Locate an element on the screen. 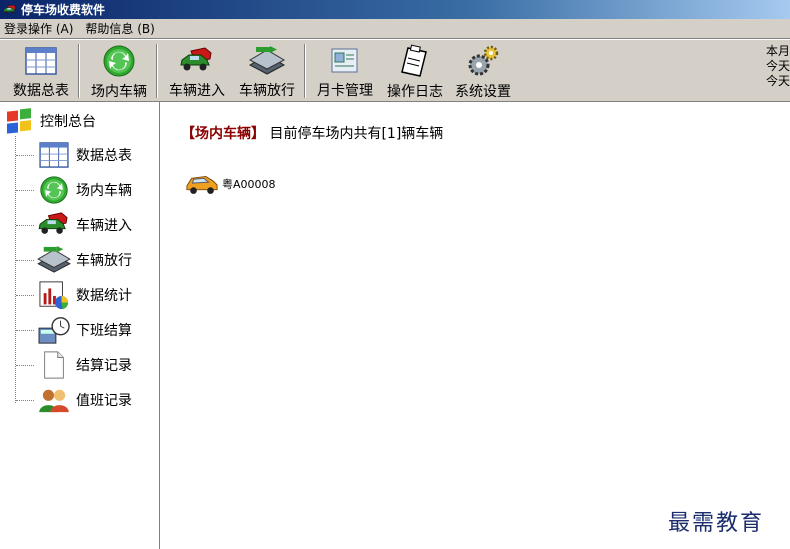 This screenshot has width=790, height=549. toolbar-status: 本月 今天 今天 is located at coordinates (778, 66).